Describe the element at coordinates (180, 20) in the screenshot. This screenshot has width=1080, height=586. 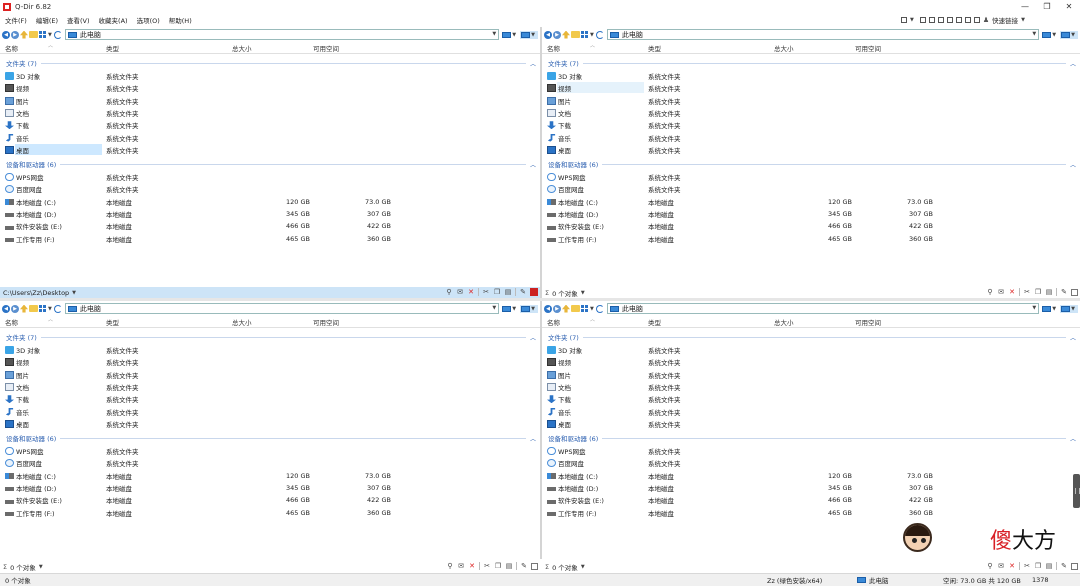
I see `menu-help: 帮助(H)` at that location.